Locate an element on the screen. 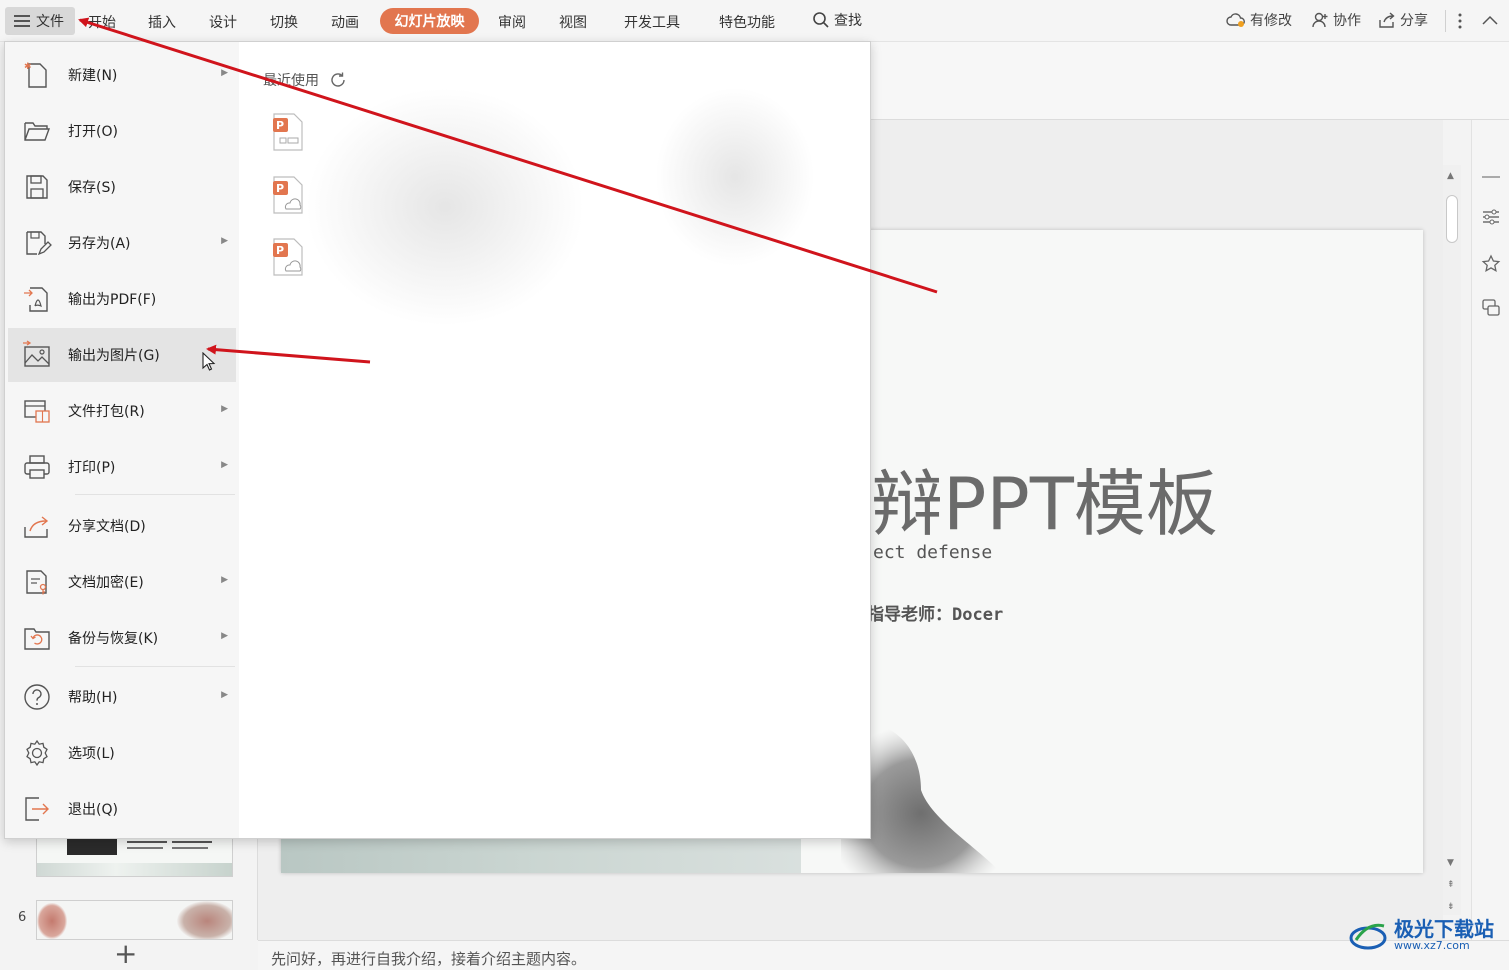 This screenshot has height=970, width=1509. tab-developer: 开发工具 is located at coordinates (652, 22).